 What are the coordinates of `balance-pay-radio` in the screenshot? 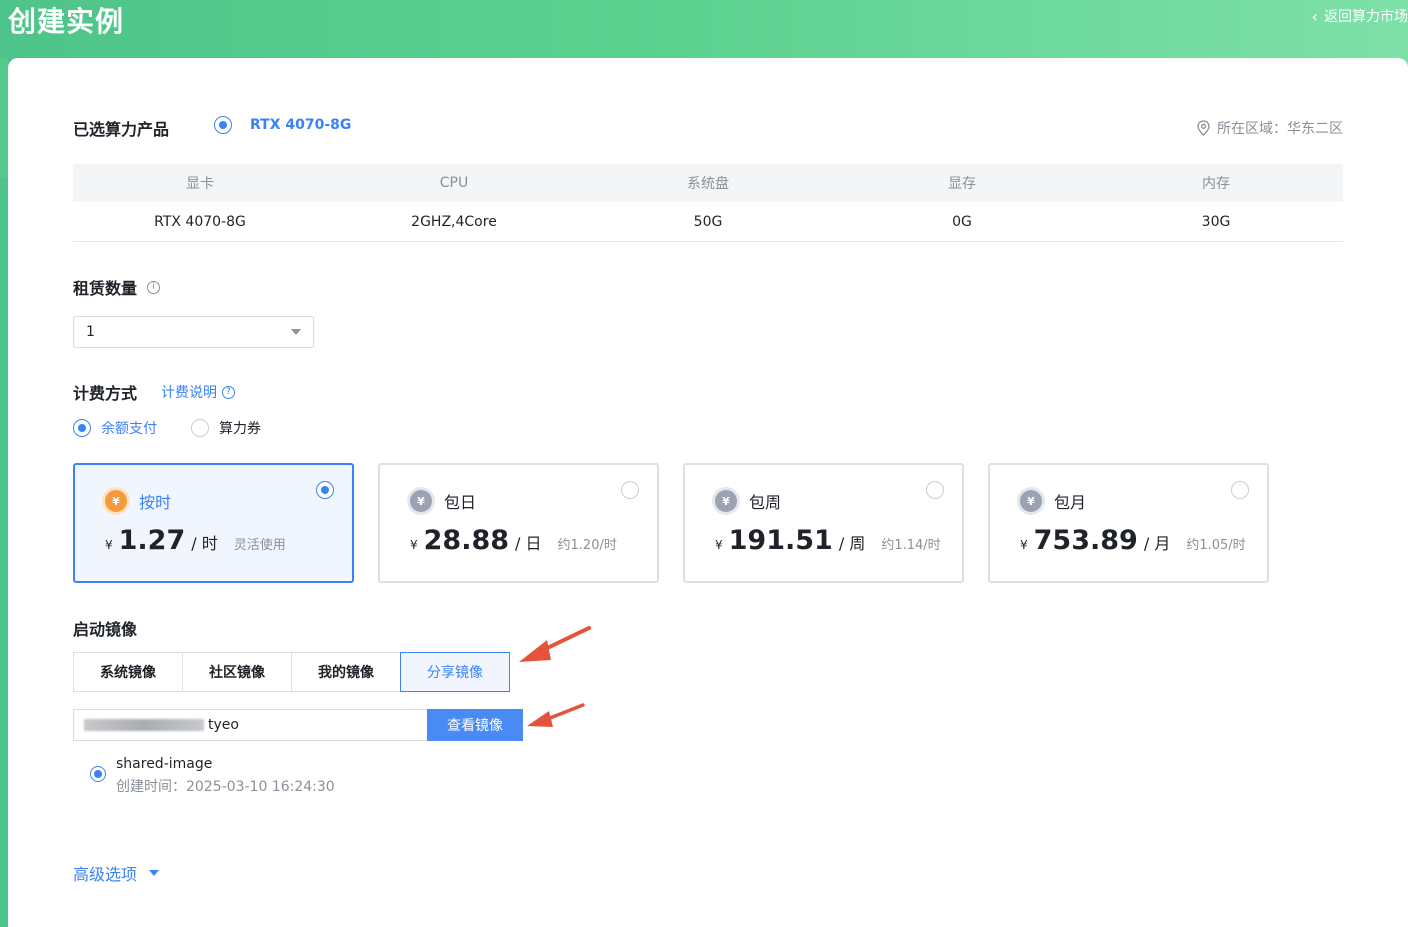 It's located at (82, 428).